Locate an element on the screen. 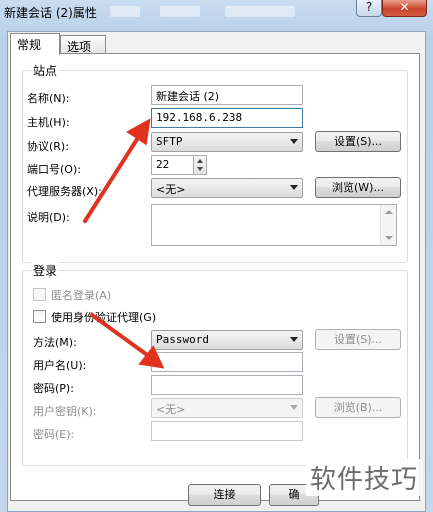  watermark: 软件技巧 is located at coordinates (364, 477).